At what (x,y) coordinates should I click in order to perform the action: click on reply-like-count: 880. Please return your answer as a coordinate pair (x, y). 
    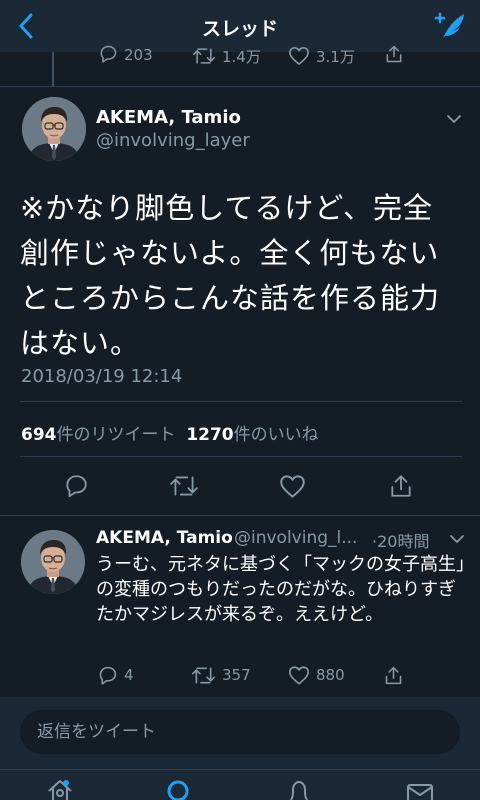
    Looking at the image, I should click on (330, 675).